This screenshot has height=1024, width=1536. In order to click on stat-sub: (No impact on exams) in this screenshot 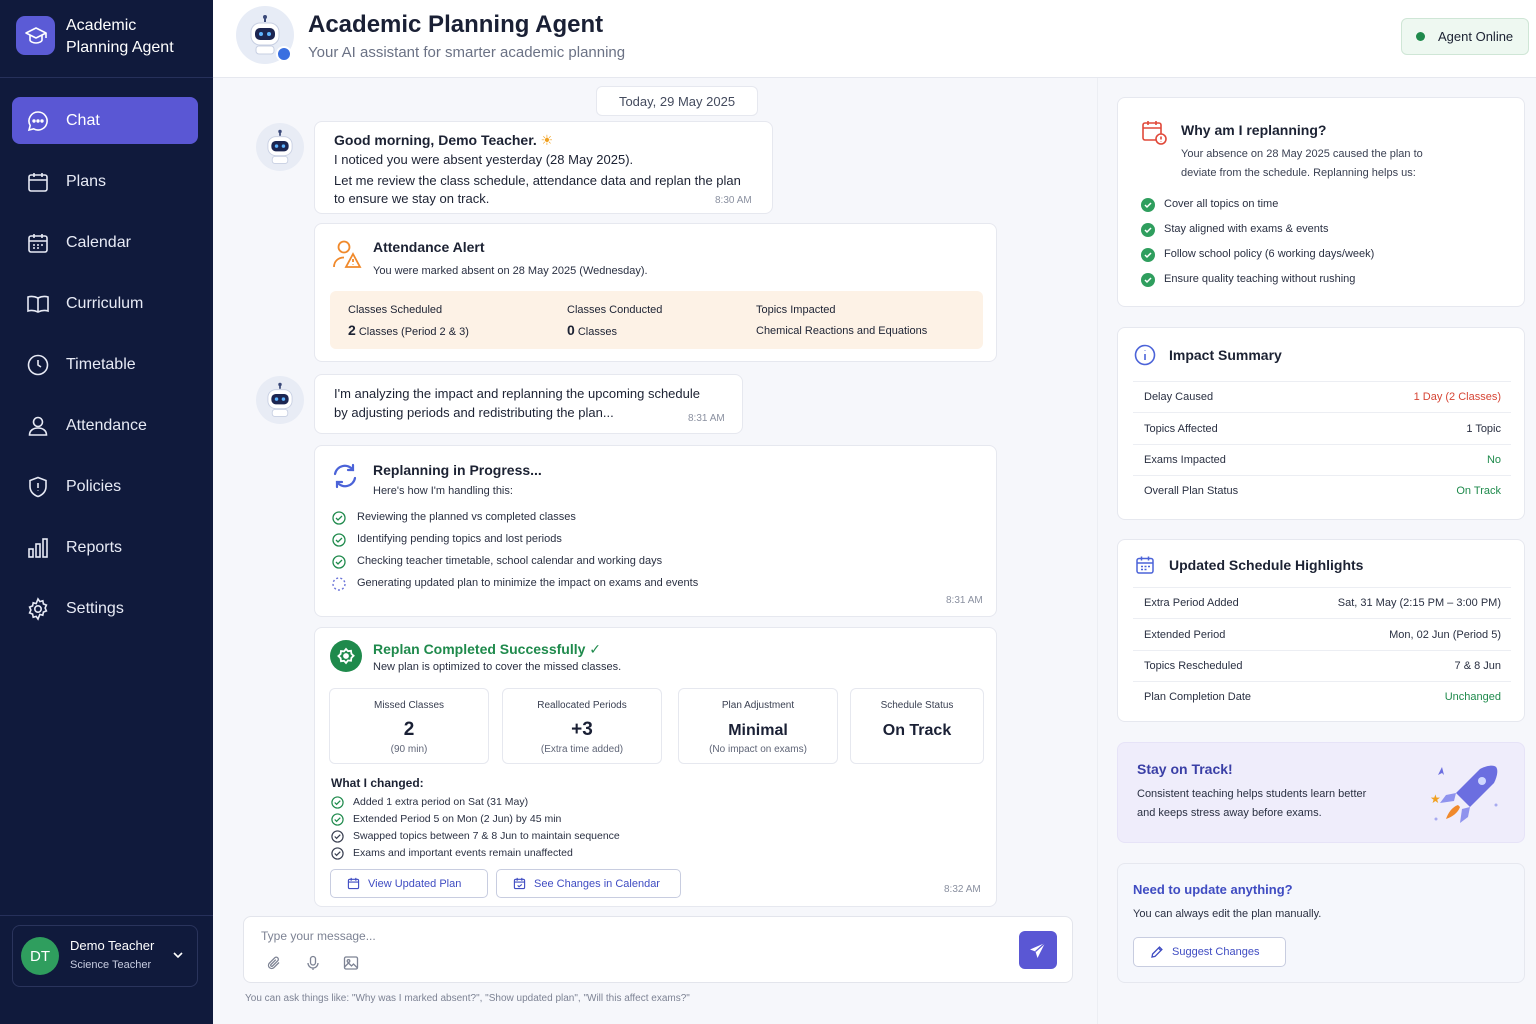, I will do `click(758, 749)`.